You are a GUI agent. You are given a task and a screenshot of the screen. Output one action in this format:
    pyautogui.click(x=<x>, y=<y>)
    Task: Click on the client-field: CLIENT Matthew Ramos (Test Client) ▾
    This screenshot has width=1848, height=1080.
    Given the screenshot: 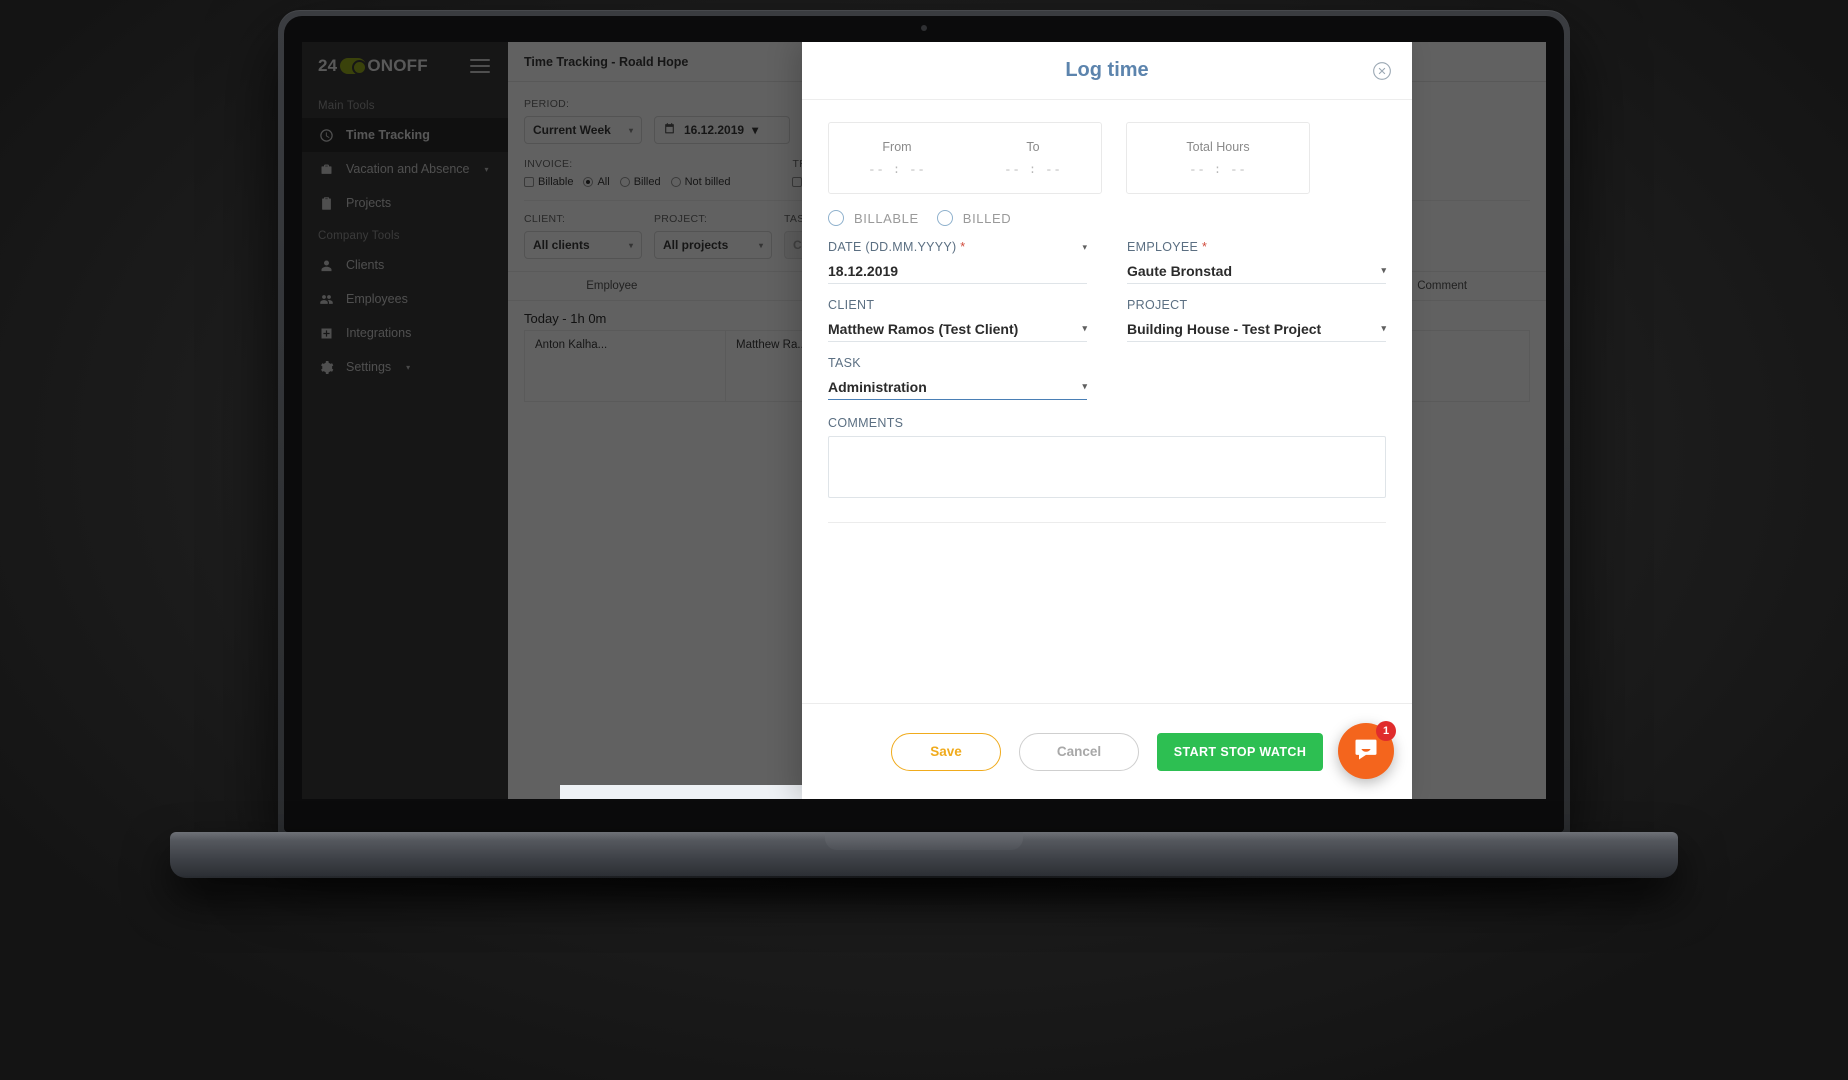 What is the action you would take?
    pyautogui.click(x=957, y=326)
    